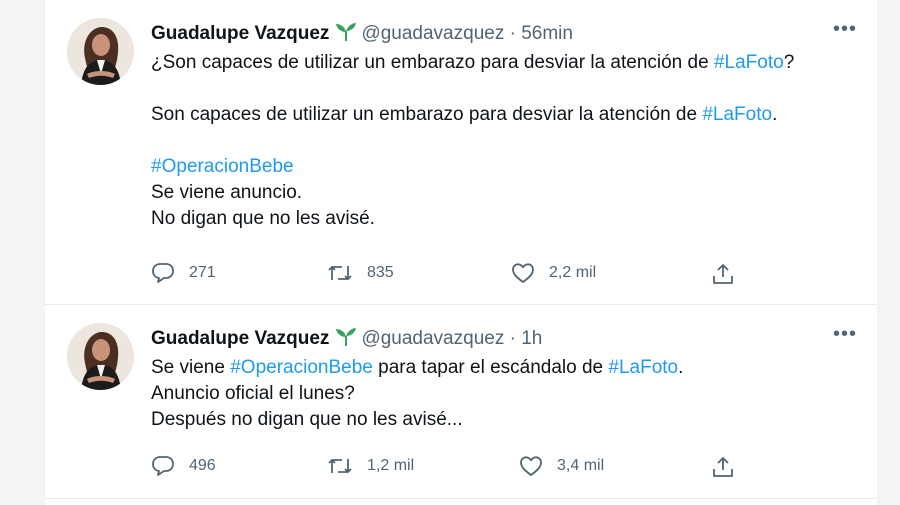  I want to click on like-count: 2,2 mil, so click(573, 272).